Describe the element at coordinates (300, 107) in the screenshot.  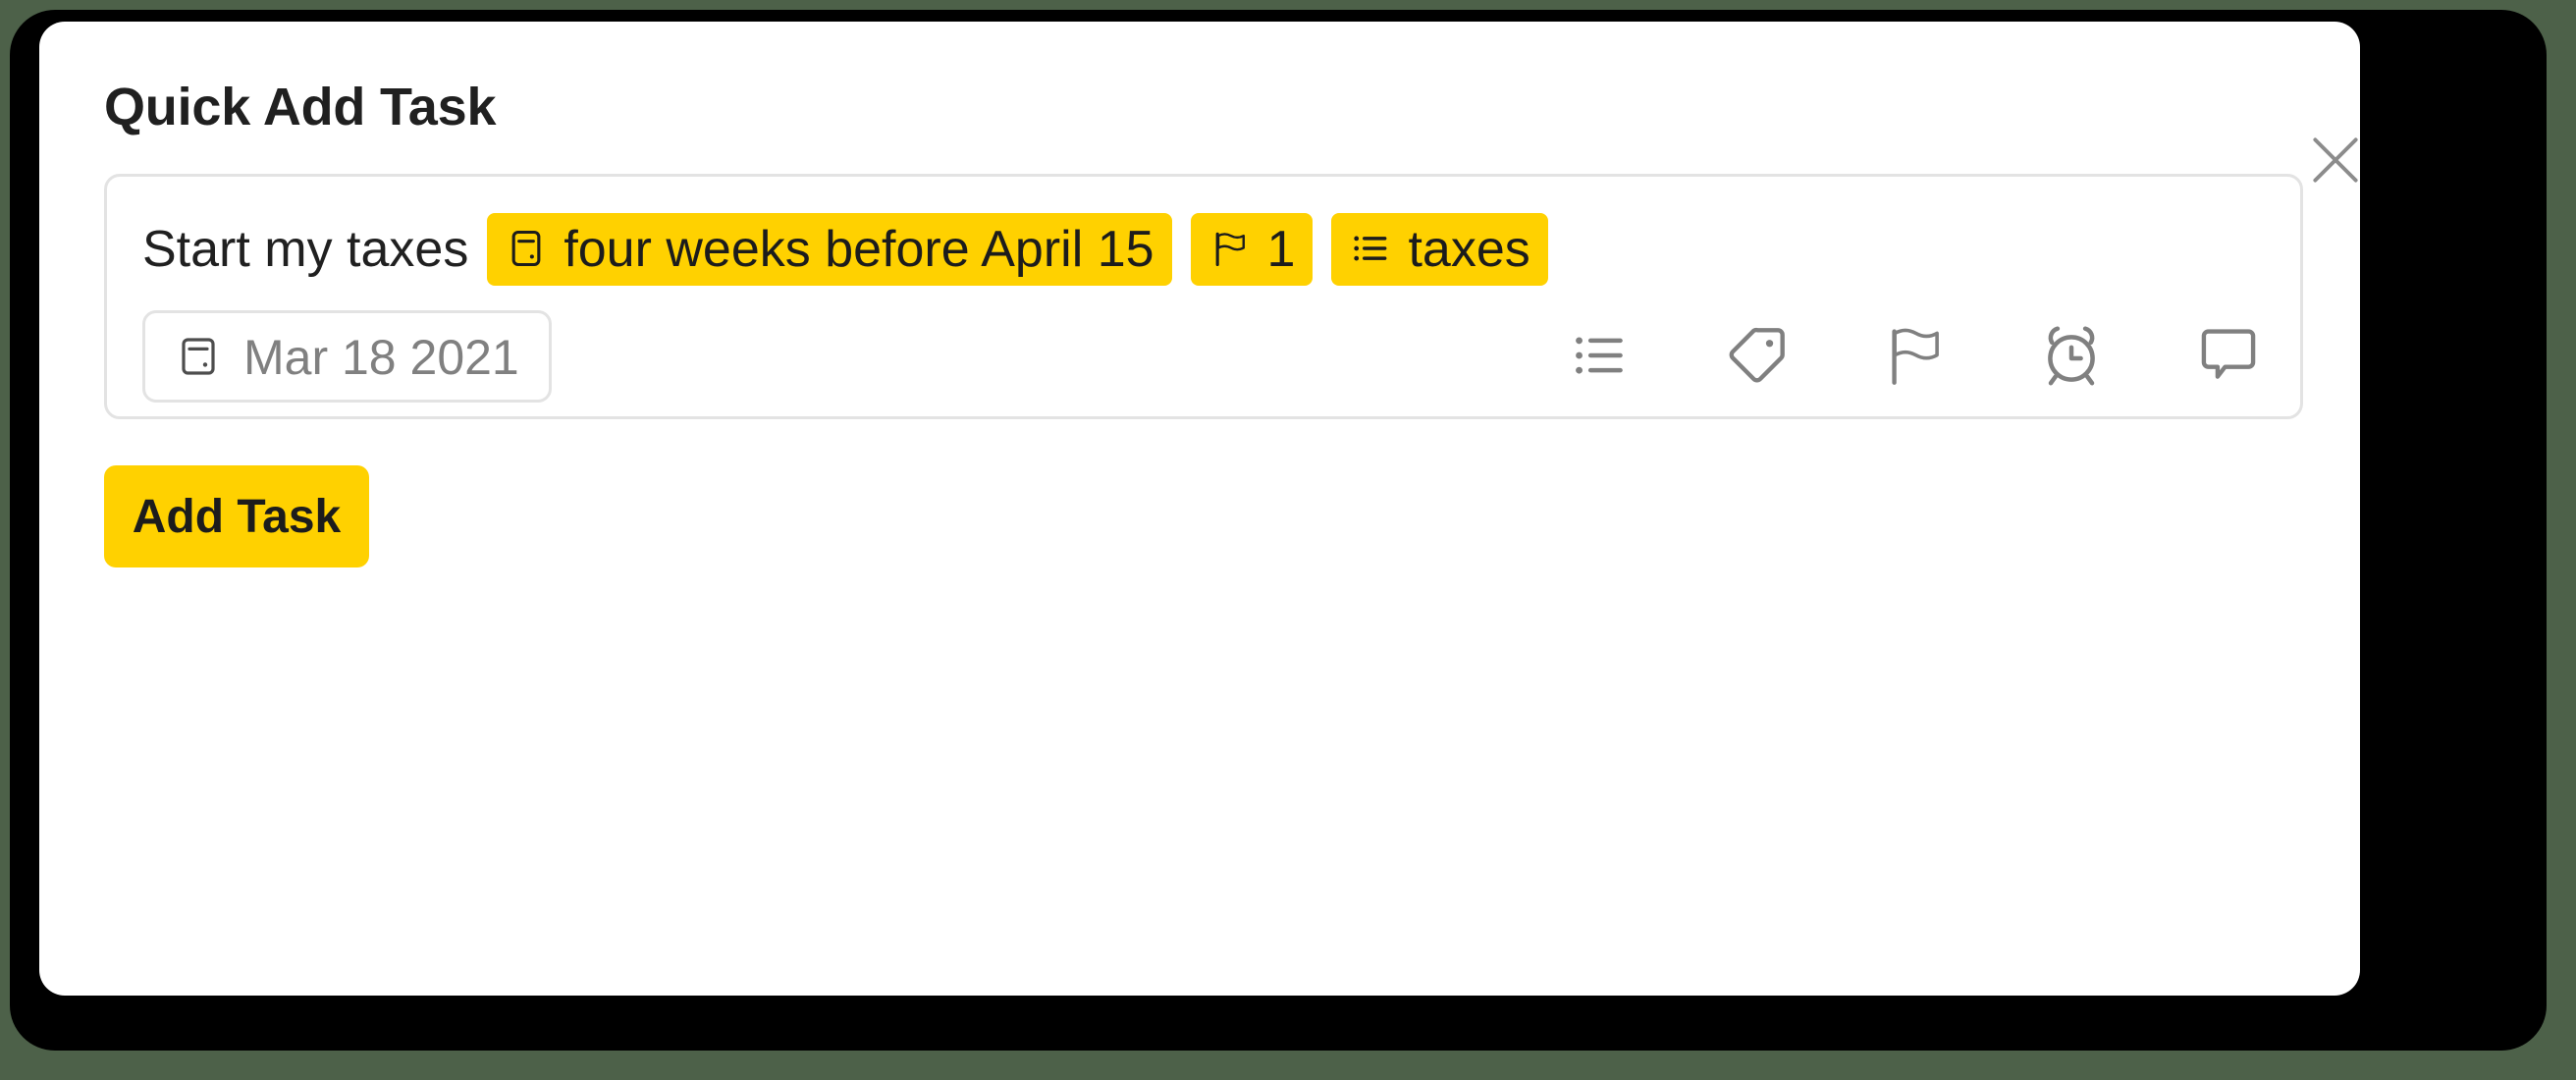
I see `page-title: Quick Add Task` at that location.